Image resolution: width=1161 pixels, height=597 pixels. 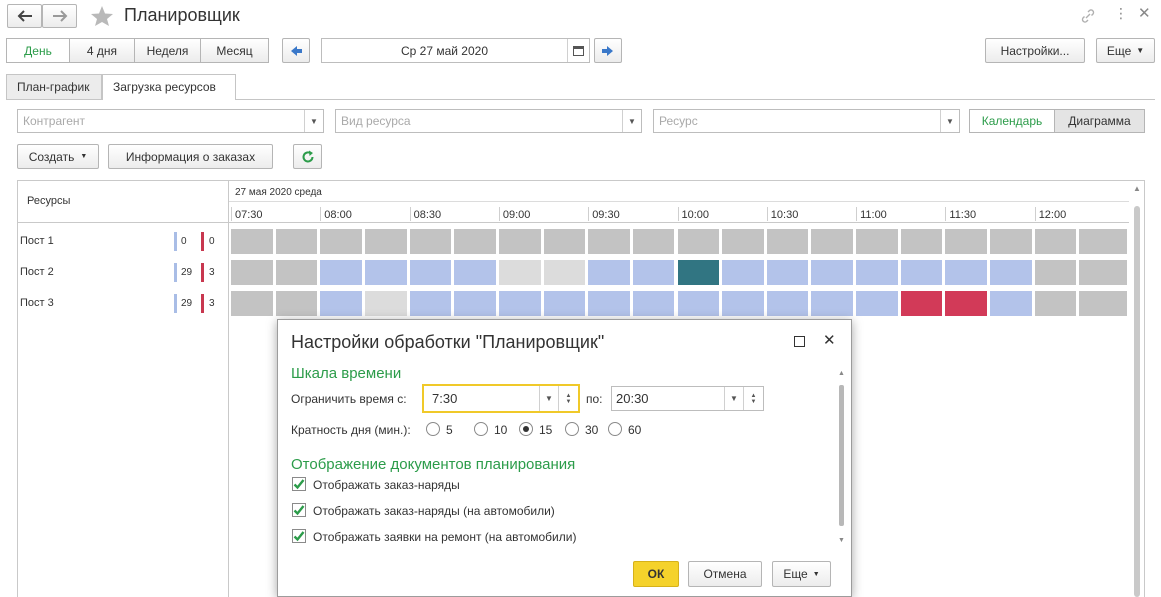 What do you see at coordinates (1144, 13) in the screenshot?
I see `close-icon: ✕` at bounding box center [1144, 13].